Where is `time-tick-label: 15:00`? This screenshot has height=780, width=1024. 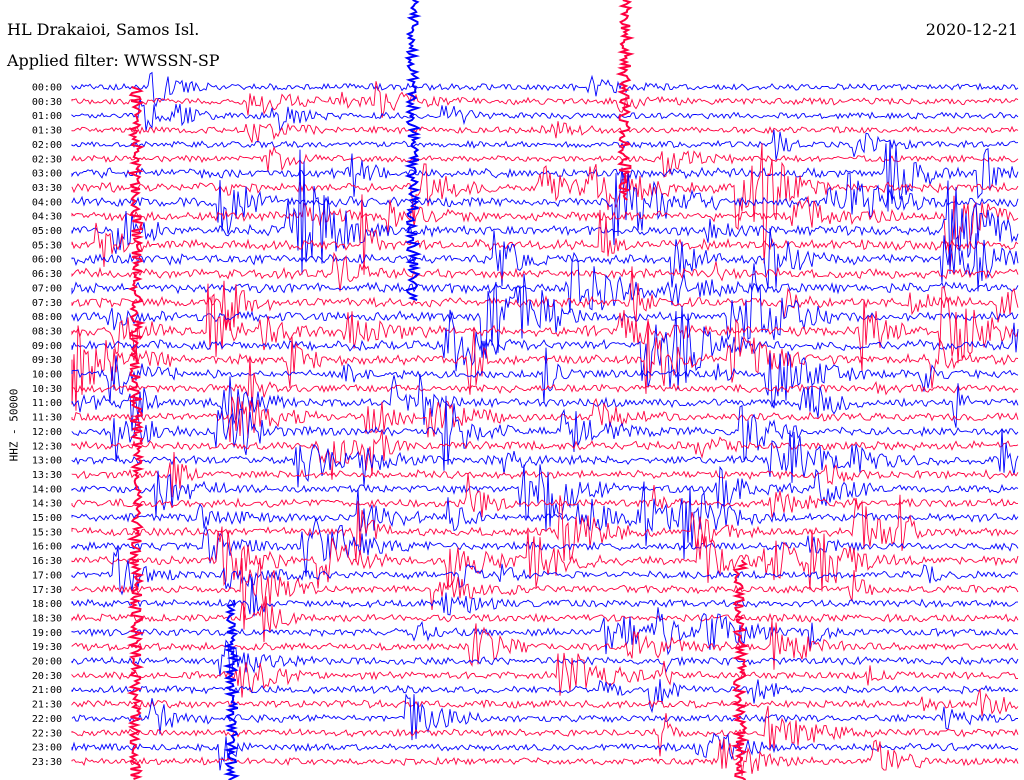 time-tick-label: 15:00 is located at coordinates (47, 518).